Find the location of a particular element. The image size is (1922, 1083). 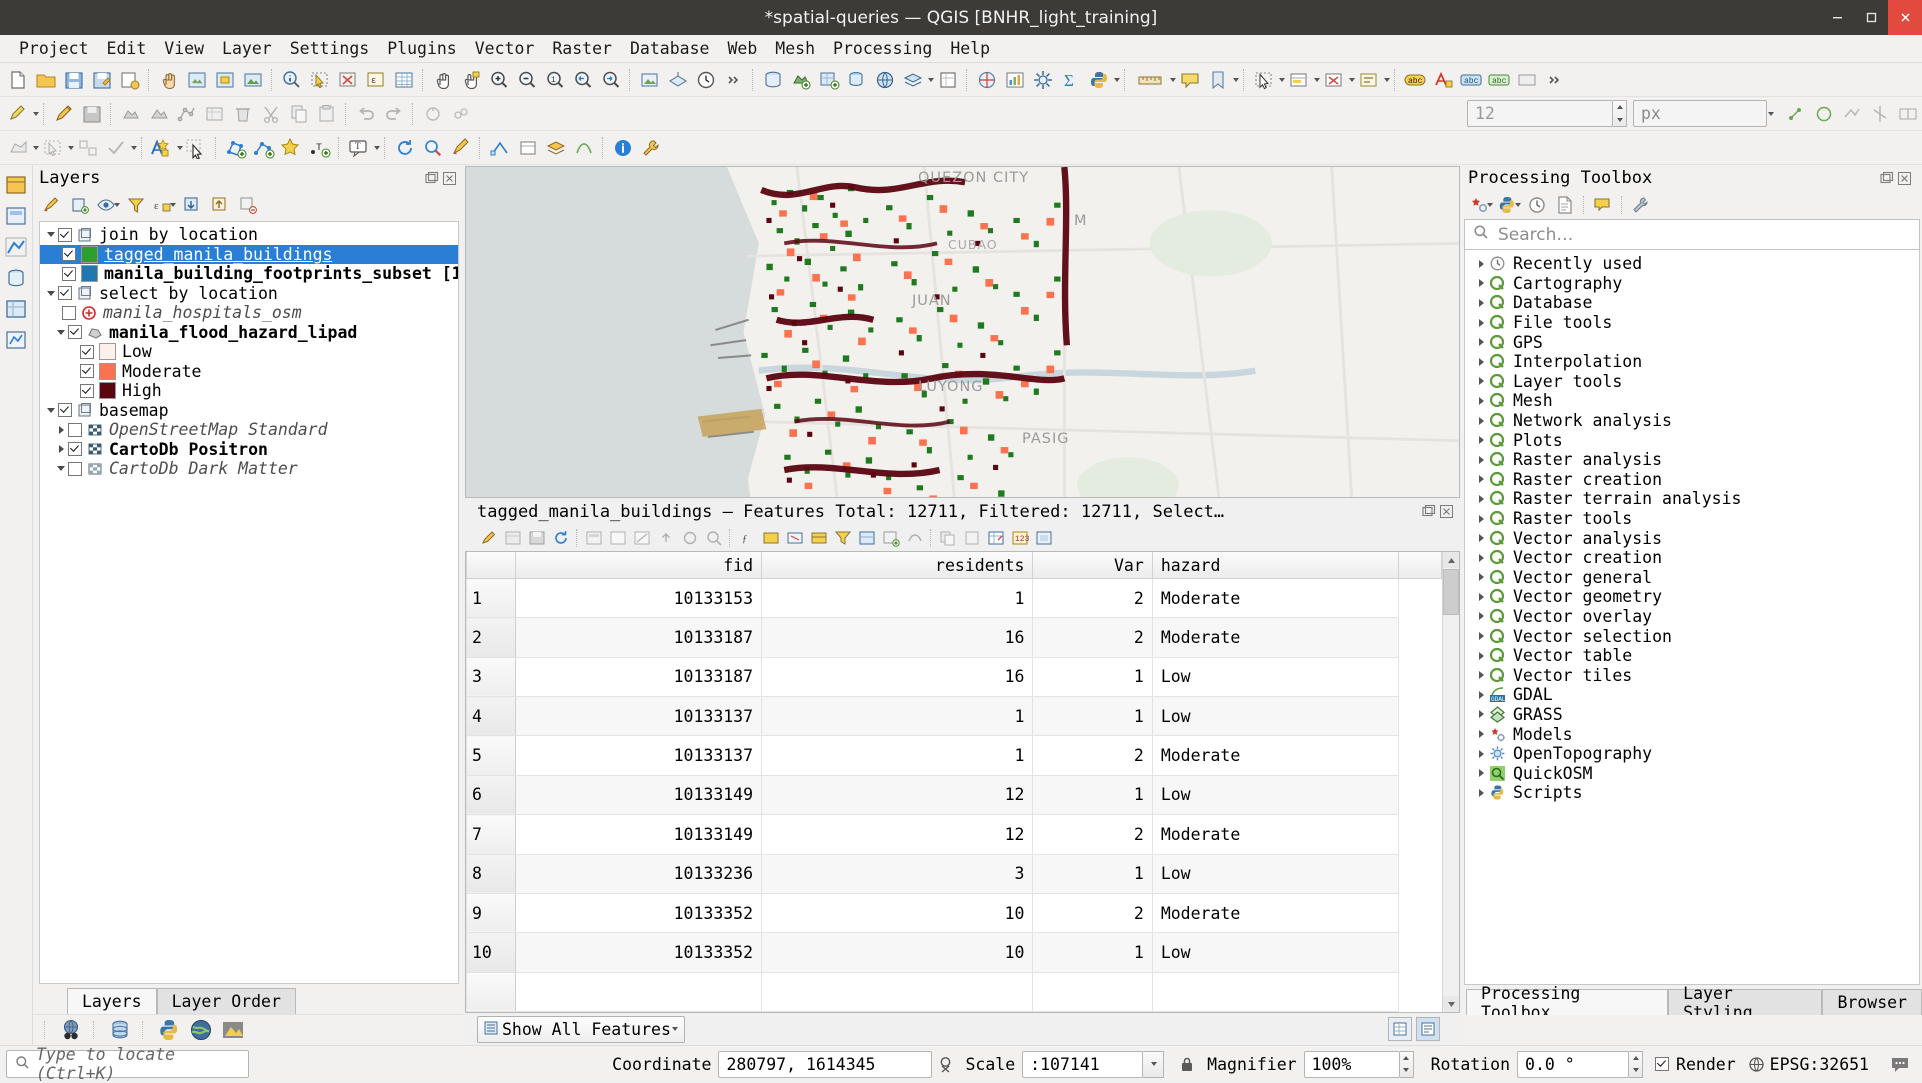

select-by-expression-icon: ƒ is located at coordinates (746, 538).